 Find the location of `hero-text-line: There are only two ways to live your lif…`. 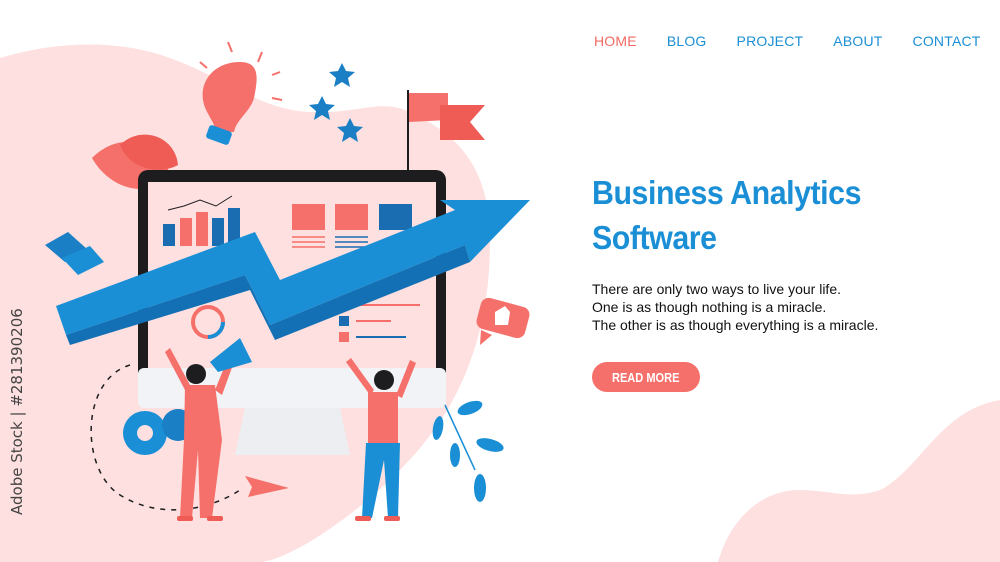

hero-text-line: There are only two ways to live your lif… is located at coordinates (716, 289).